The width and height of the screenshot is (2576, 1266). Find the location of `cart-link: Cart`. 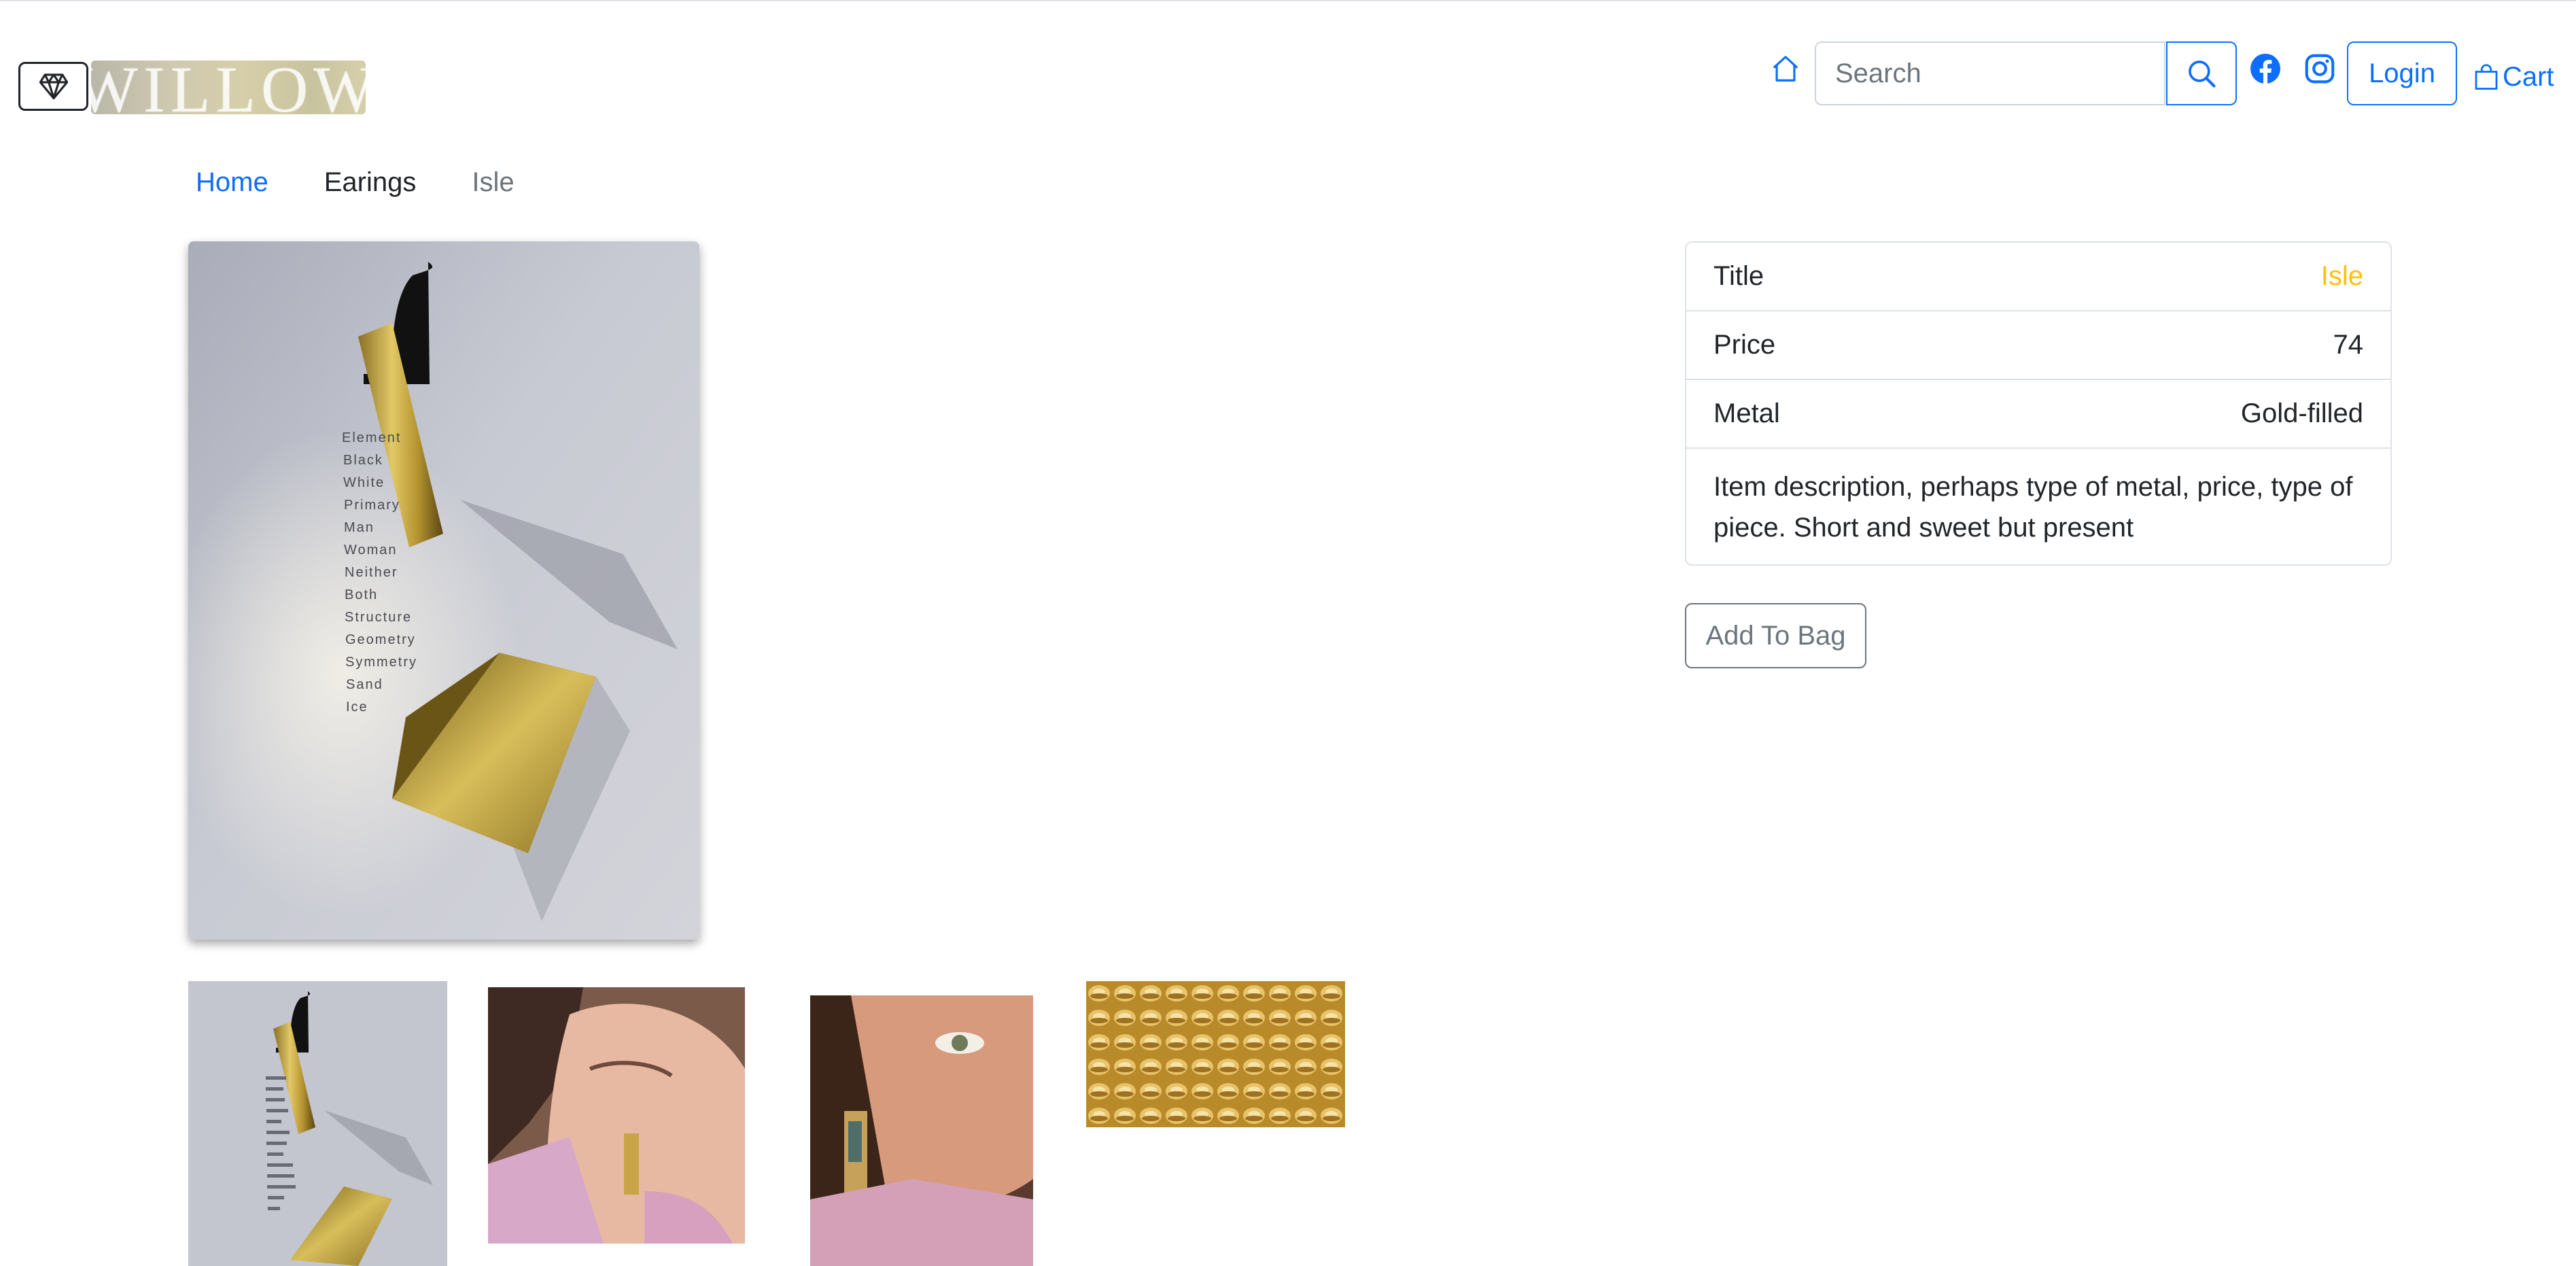

cart-link: Cart is located at coordinates (2513, 77).